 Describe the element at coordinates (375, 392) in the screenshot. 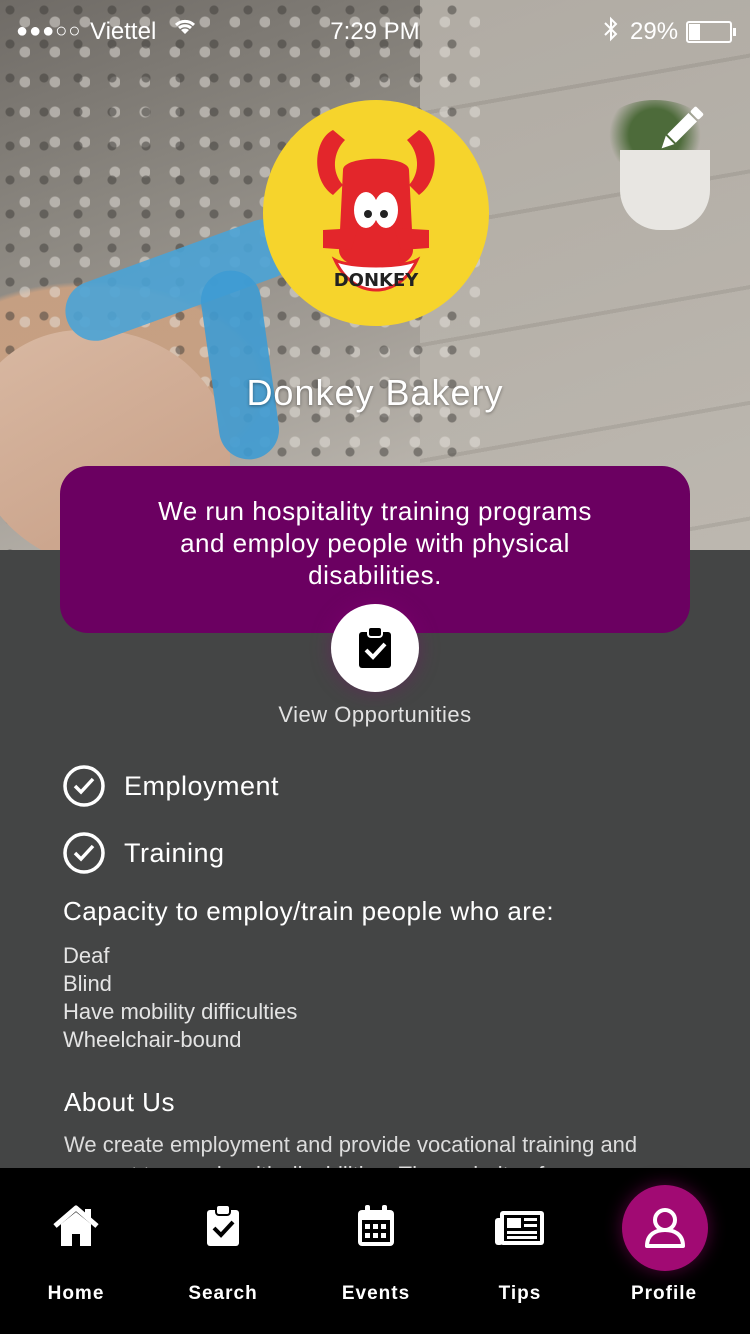

I see `organization-name: Donkey Bakery` at that location.